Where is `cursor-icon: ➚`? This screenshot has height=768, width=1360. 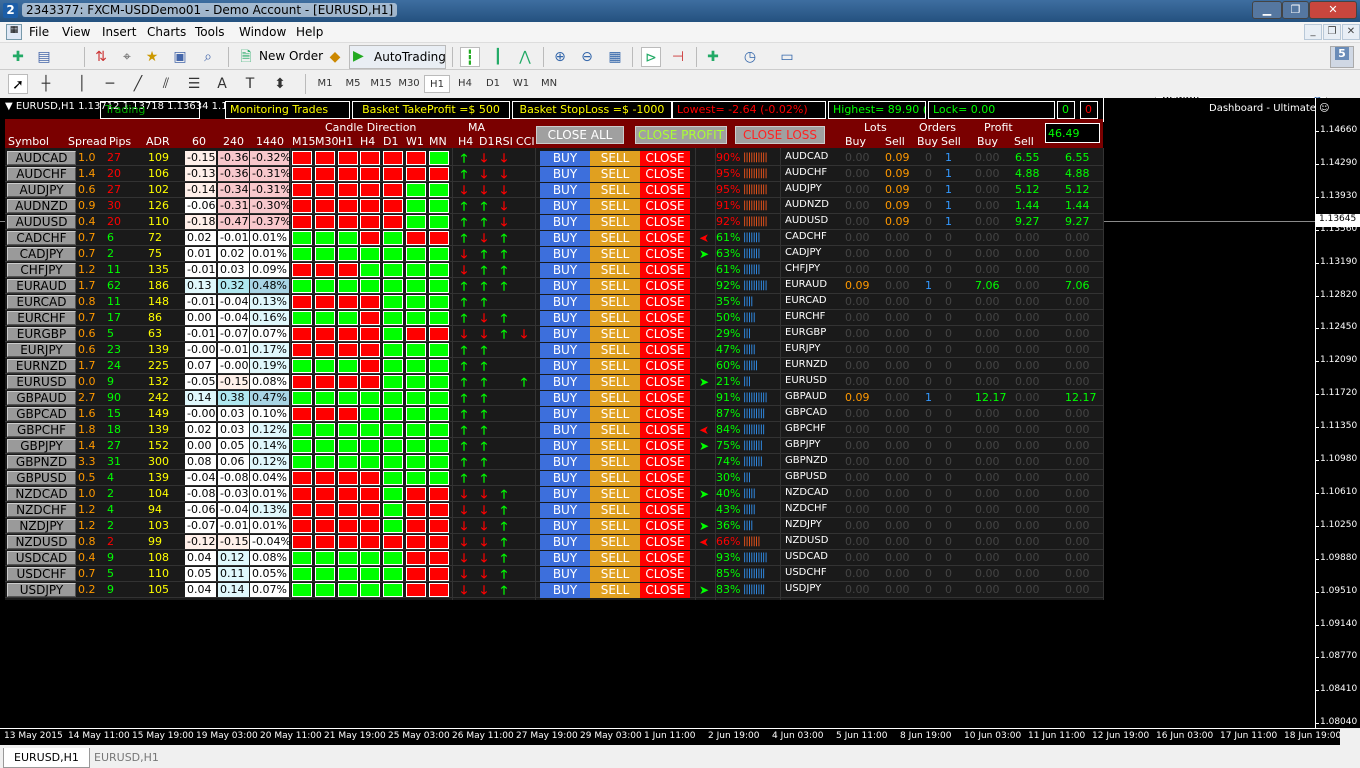 cursor-icon: ➚ is located at coordinates (18, 84).